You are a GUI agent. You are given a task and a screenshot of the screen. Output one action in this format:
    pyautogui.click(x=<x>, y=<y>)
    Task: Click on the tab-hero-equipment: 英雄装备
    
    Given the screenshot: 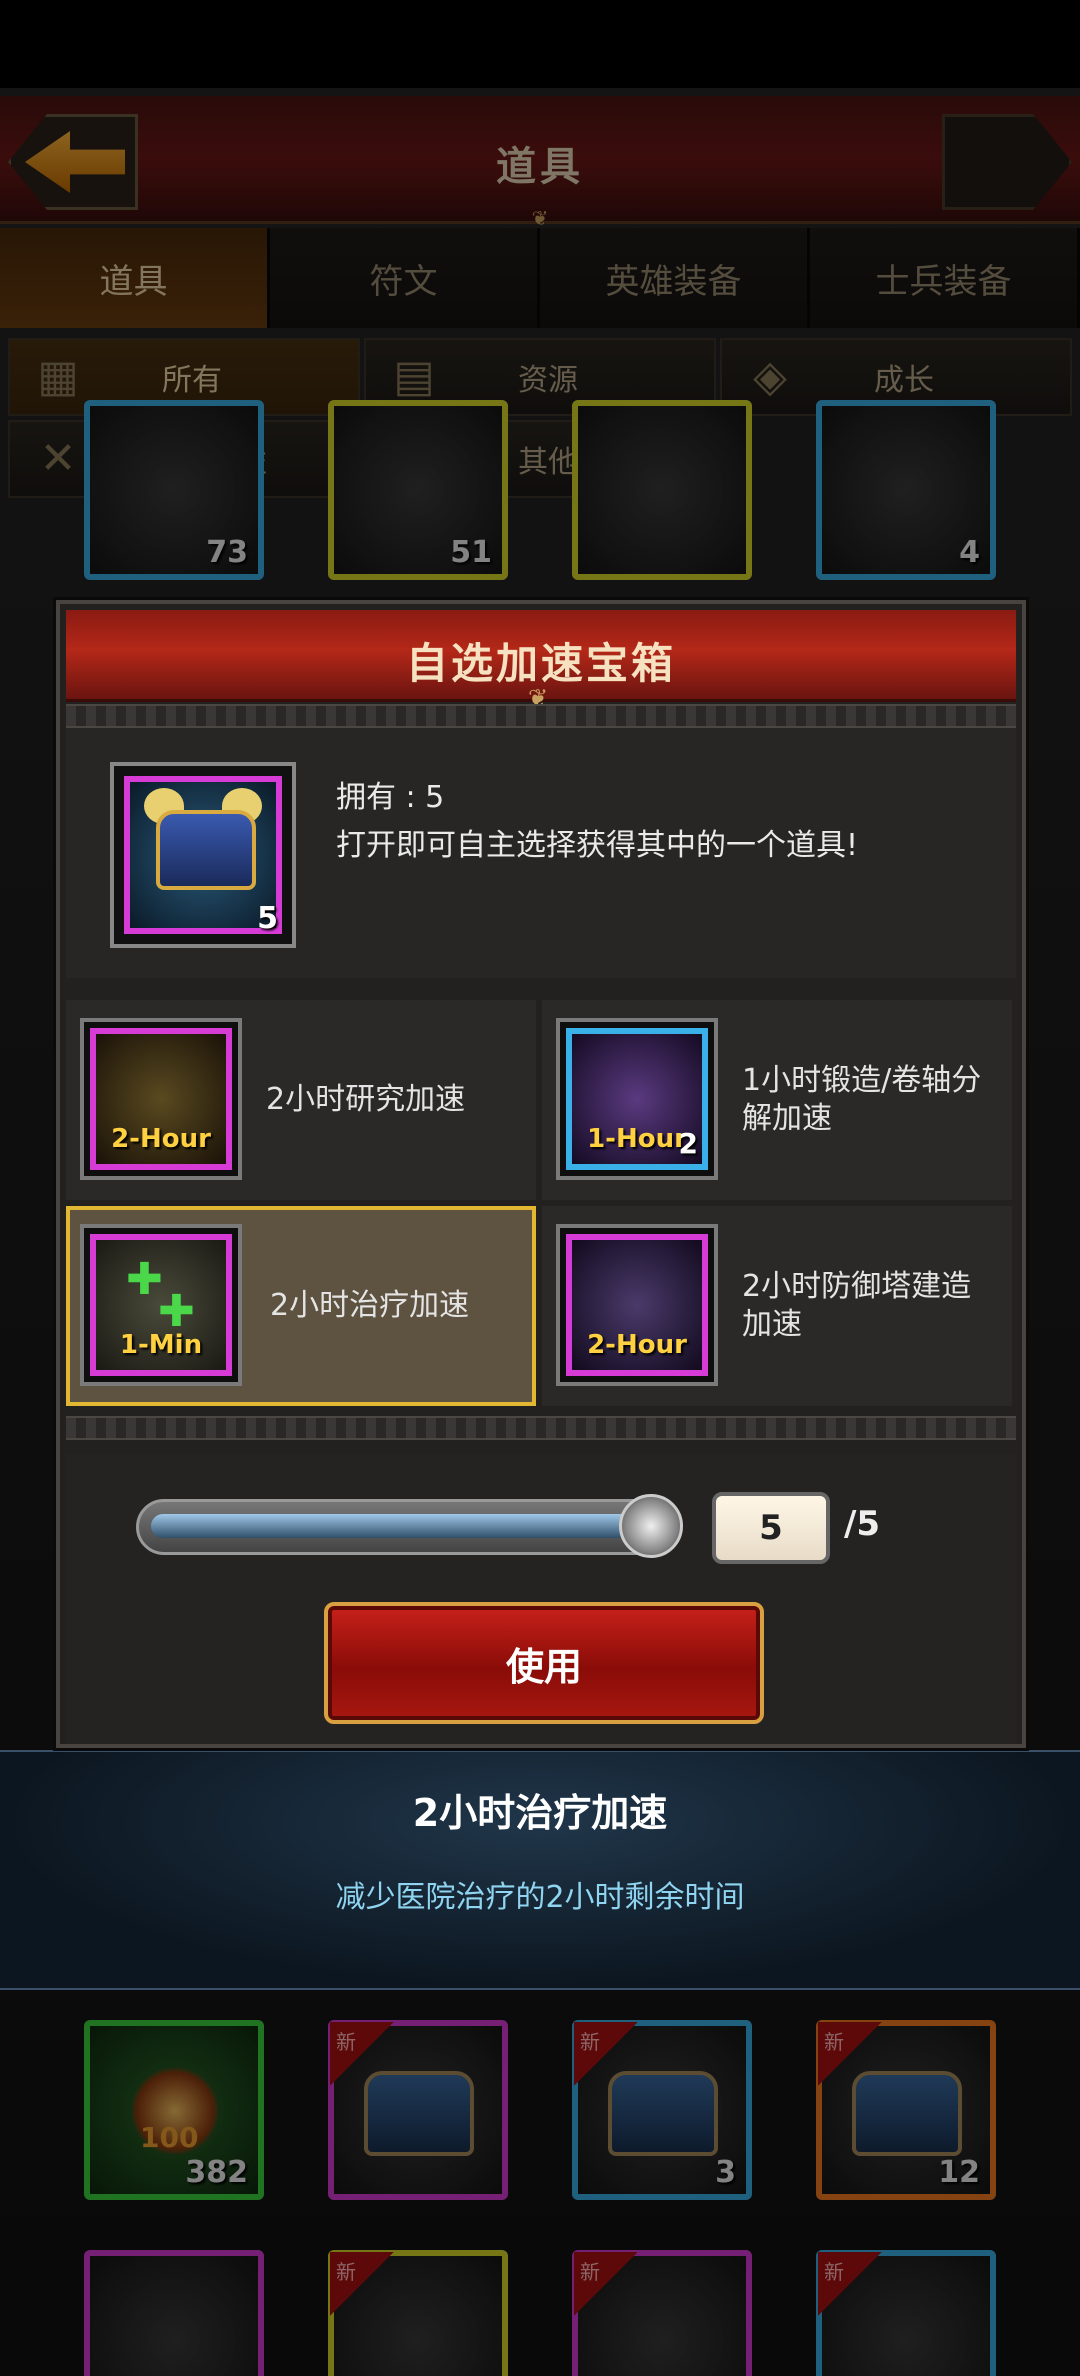 What is the action you would take?
    pyautogui.click(x=675, y=278)
    